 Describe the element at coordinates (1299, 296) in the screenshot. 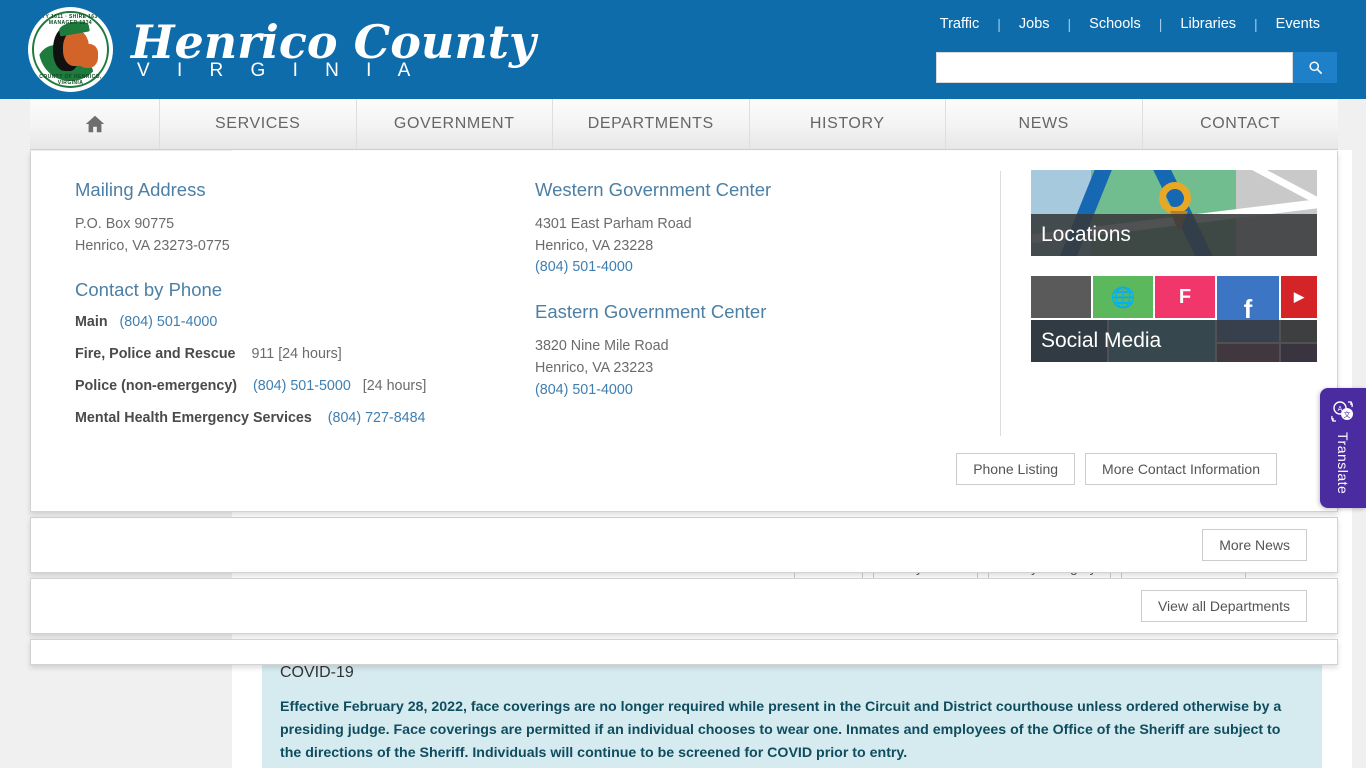

I see `youtube-icon: ▶` at that location.